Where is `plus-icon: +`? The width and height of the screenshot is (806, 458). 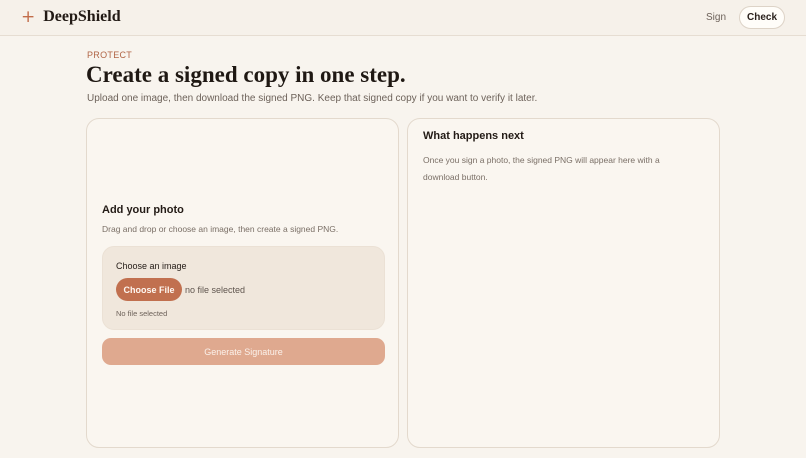
plus-icon: + is located at coordinates (28, 16).